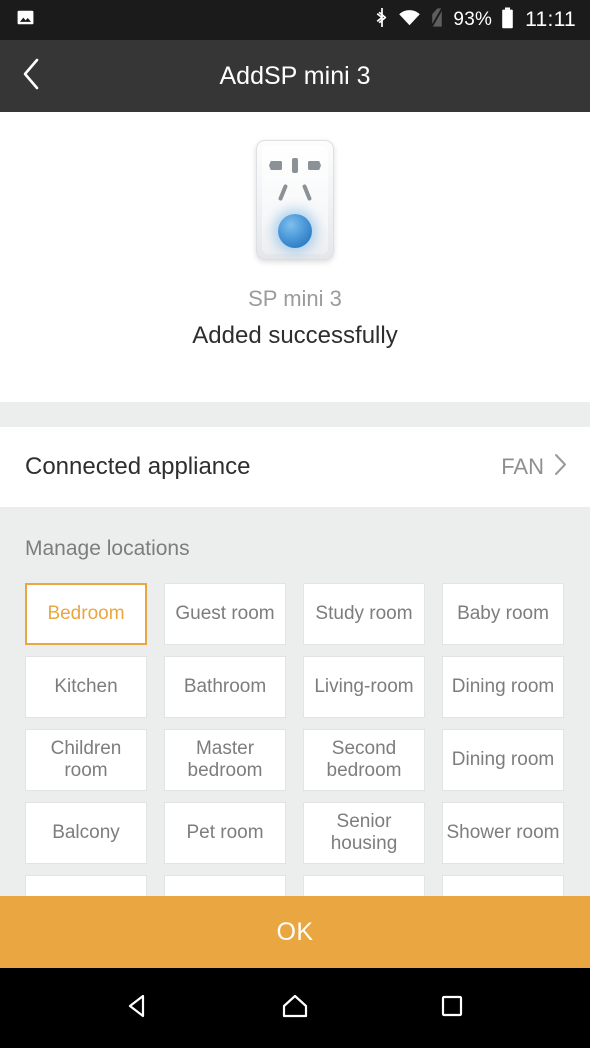 Image resolution: width=590 pixels, height=1048 pixels. I want to click on location-option-label: Balcony, so click(86, 832).